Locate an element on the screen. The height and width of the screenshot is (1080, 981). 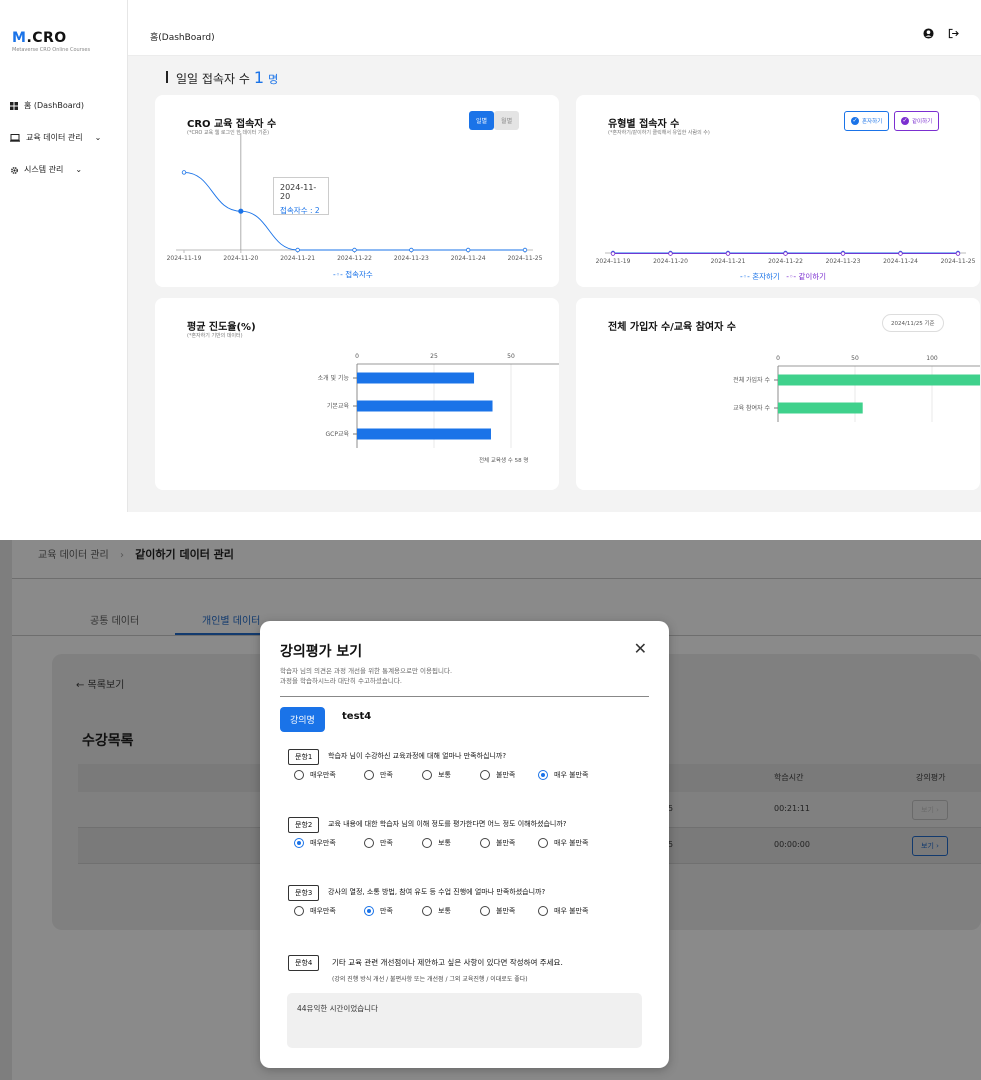
back-to-list-link: ← 목록보기 is located at coordinates (100, 683).